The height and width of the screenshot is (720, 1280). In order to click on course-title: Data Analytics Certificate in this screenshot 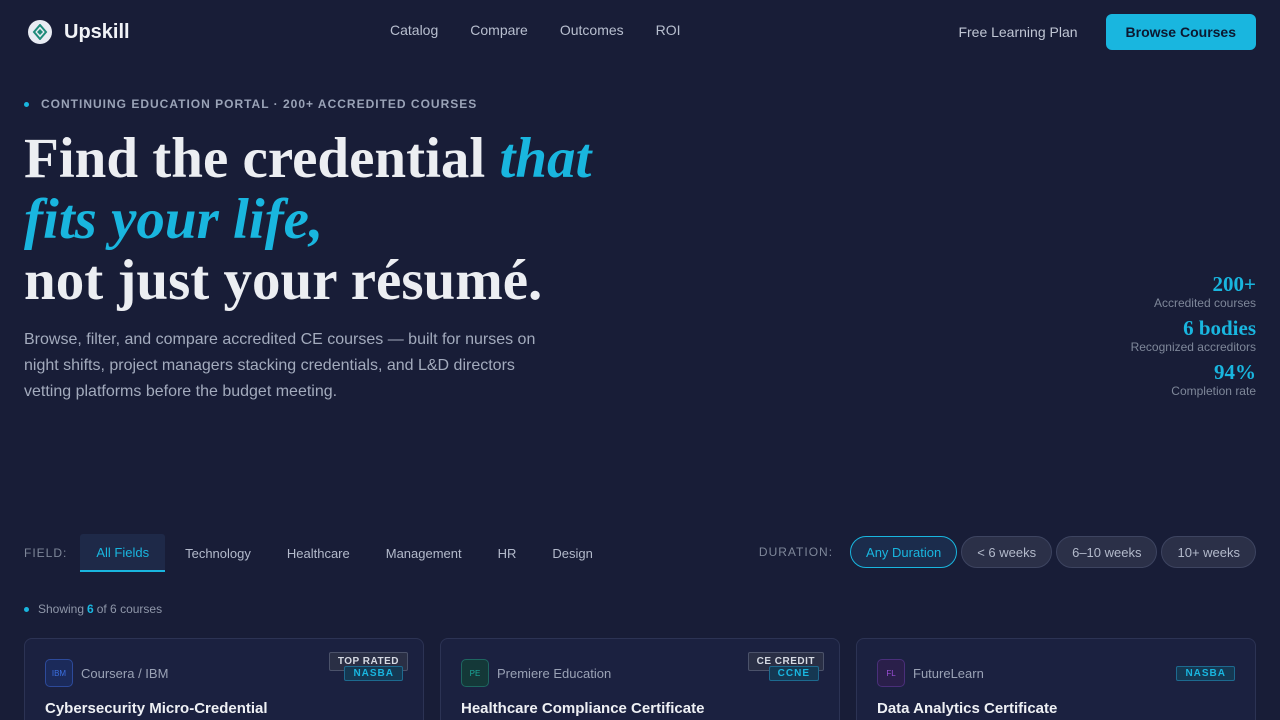, I will do `click(967, 708)`.